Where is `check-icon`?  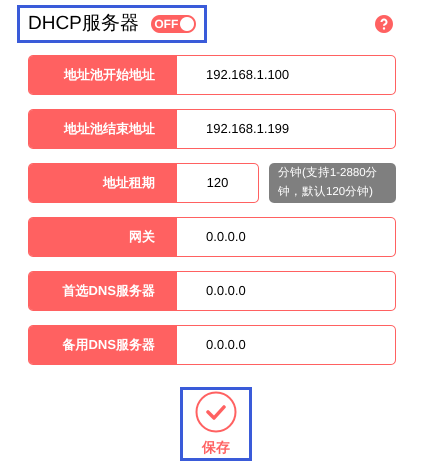
check-icon is located at coordinates (216, 411).